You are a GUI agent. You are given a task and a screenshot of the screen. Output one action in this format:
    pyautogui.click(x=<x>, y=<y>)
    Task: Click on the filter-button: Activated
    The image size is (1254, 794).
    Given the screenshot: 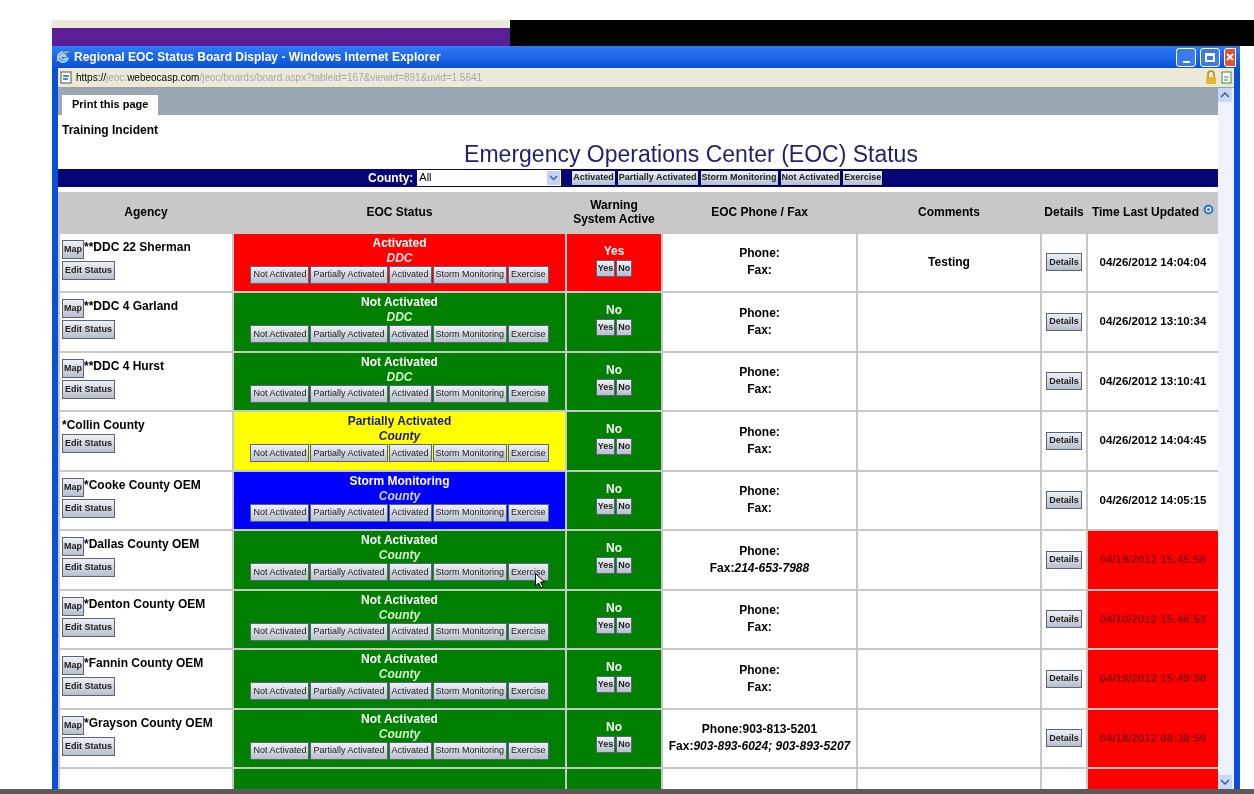 What is the action you would take?
    pyautogui.click(x=593, y=177)
    